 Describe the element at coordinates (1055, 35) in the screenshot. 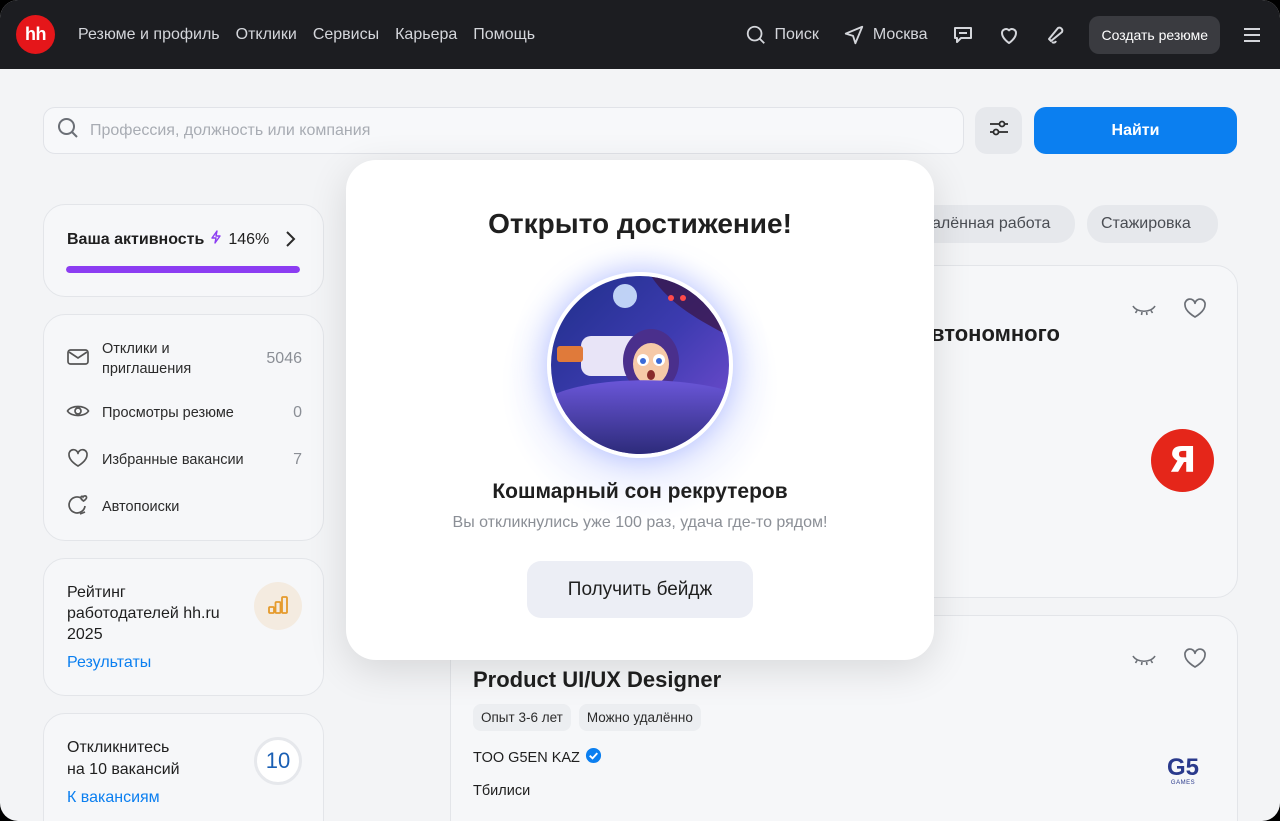

I see `bell-icon` at that location.